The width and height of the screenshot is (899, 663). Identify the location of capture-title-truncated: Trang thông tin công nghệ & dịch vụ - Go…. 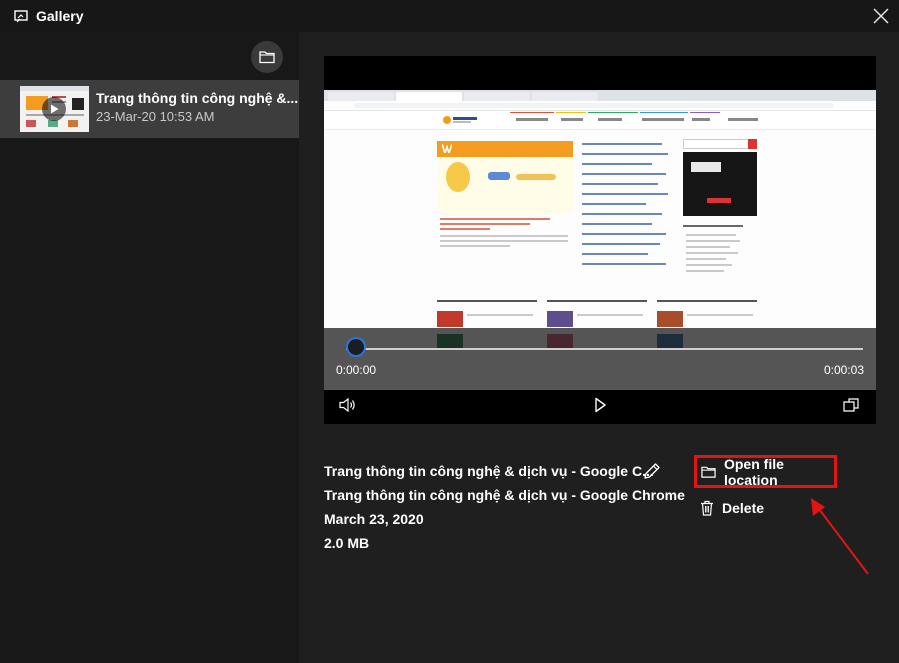
(489, 471).